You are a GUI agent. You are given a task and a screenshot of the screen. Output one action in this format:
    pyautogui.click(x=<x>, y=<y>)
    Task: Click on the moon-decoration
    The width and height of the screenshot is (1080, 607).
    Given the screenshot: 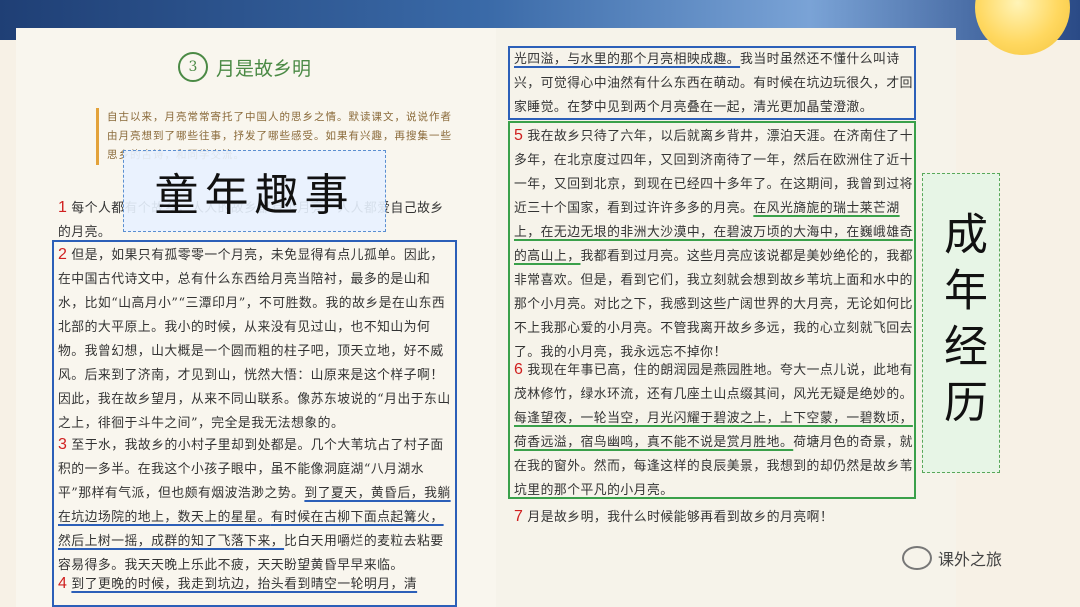 What is the action you would take?
    pyautogui.click(x=1022, y=27)
    